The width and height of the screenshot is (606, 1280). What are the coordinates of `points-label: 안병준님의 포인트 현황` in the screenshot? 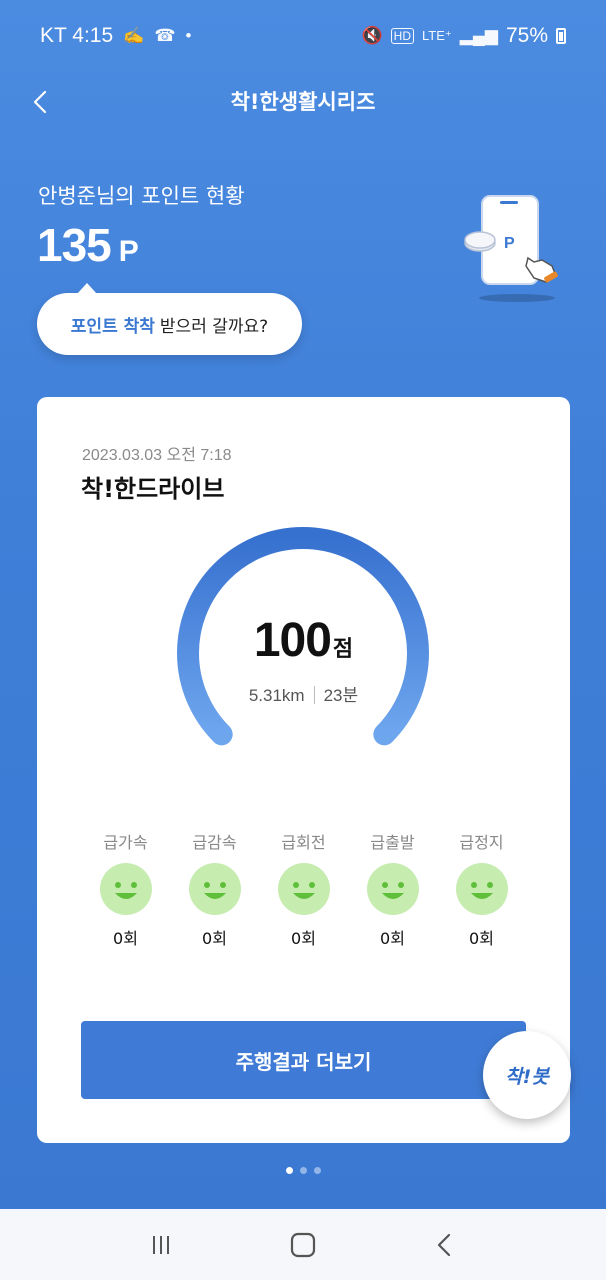 It's located at (141, 196).